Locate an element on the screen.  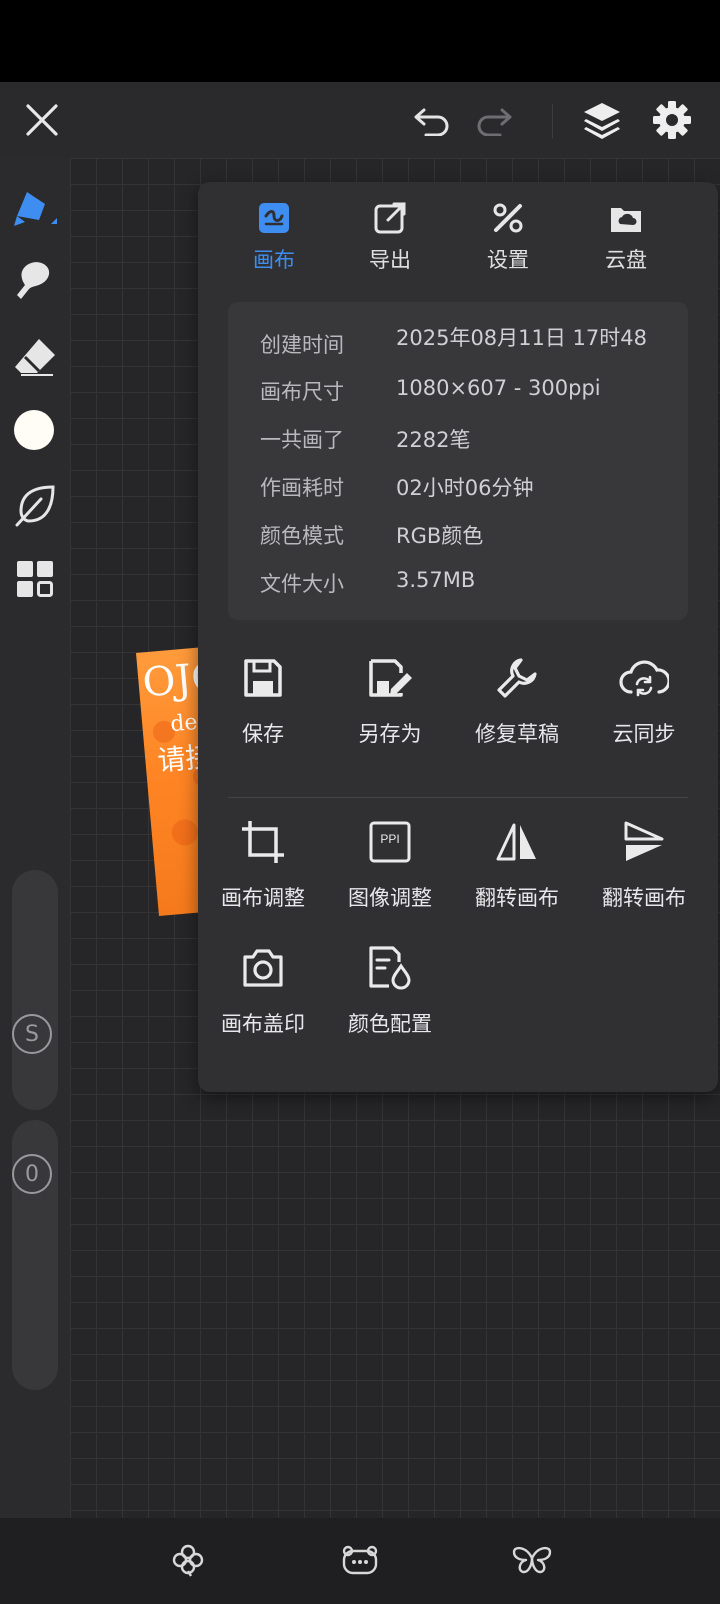
save-icon is located at coordinates (263, 678).